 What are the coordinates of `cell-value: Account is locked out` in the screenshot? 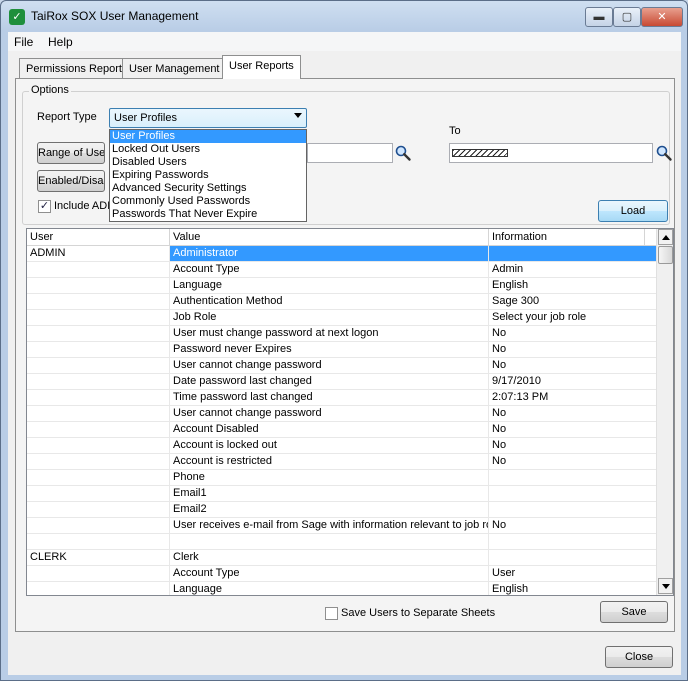 It's located at (329, 446).